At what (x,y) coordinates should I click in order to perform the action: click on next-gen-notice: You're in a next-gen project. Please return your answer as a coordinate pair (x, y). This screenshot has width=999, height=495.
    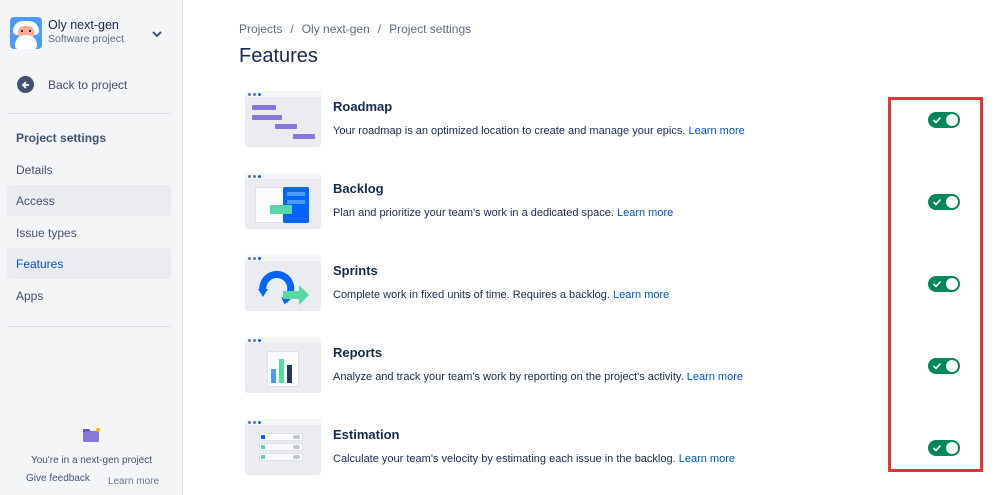
    Looking at the image, I should click on (91, 460).